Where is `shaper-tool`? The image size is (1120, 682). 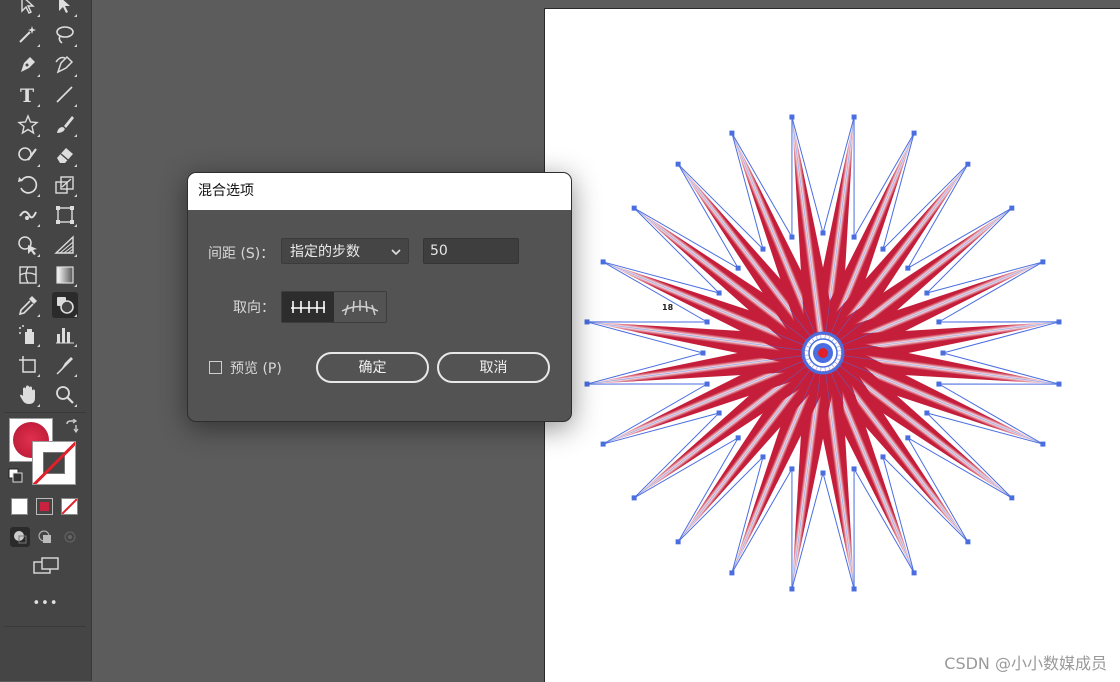
shaper-tool is located at coordinates (28, 155).